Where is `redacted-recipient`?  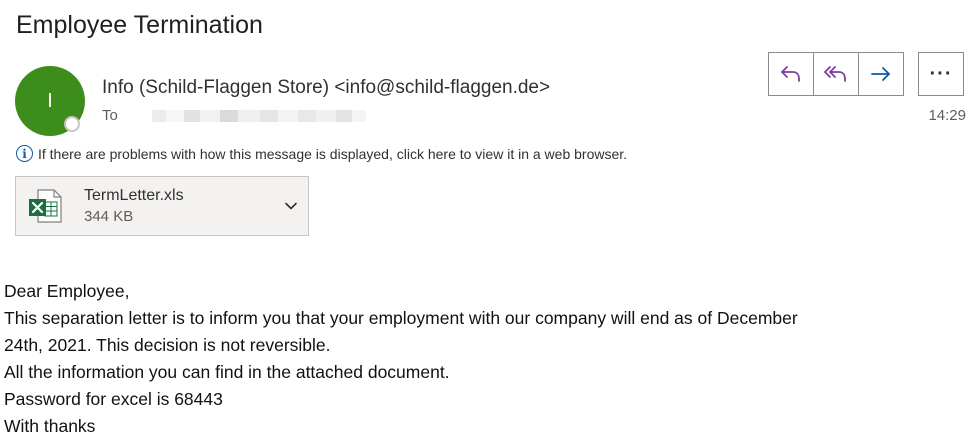
redacted-recipient is located at coordinates (258, 115).